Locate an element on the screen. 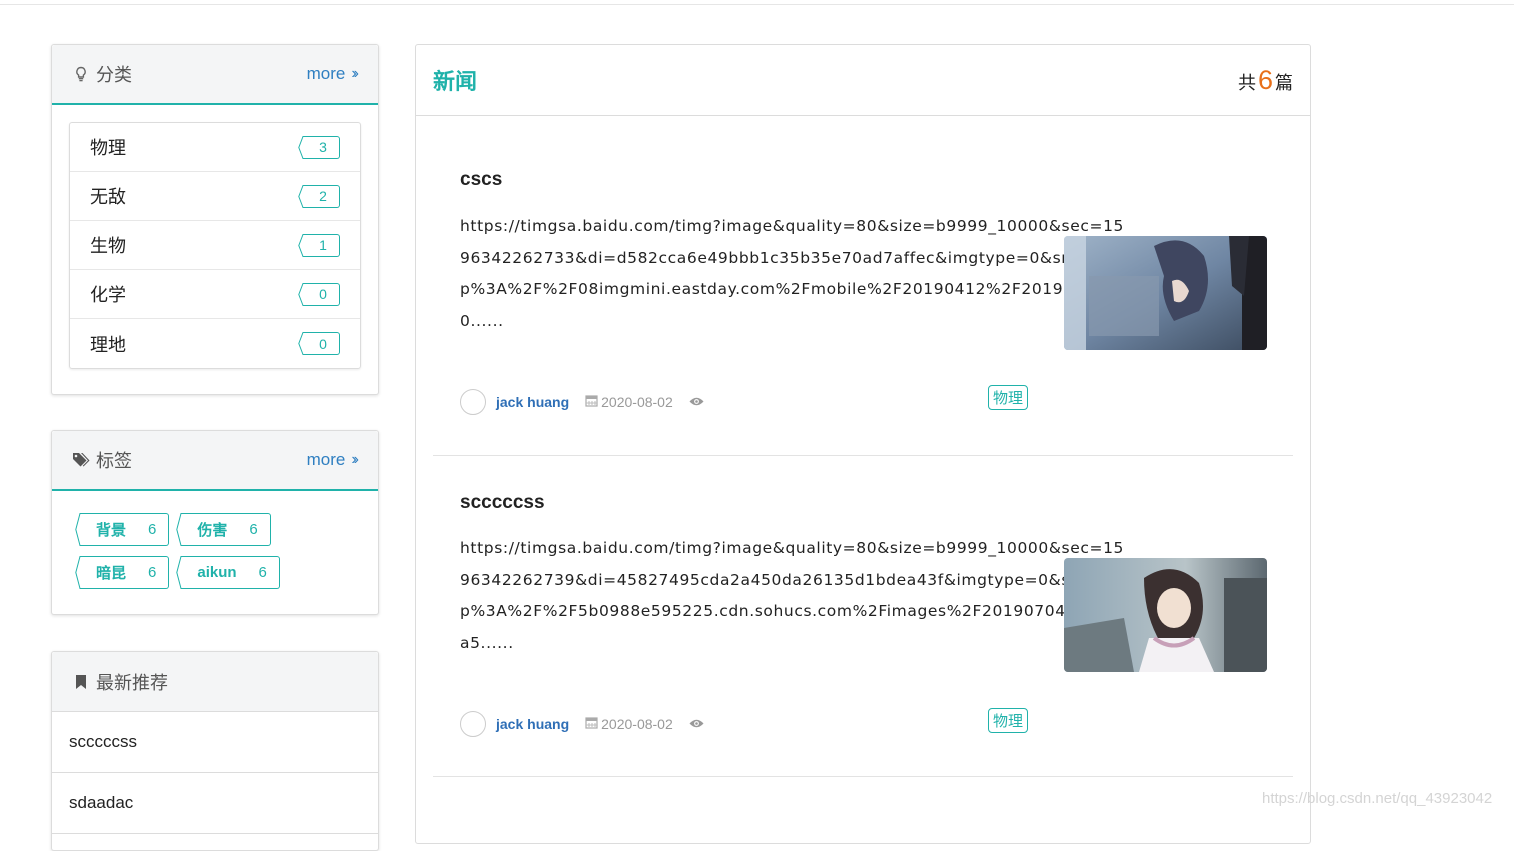 This screenshot has height=851, width=1514. category-card: 分类 more ›› 物理 3 无敌 2 生物 1 化学 0 理地 0 is located at coordinates (215, 219).